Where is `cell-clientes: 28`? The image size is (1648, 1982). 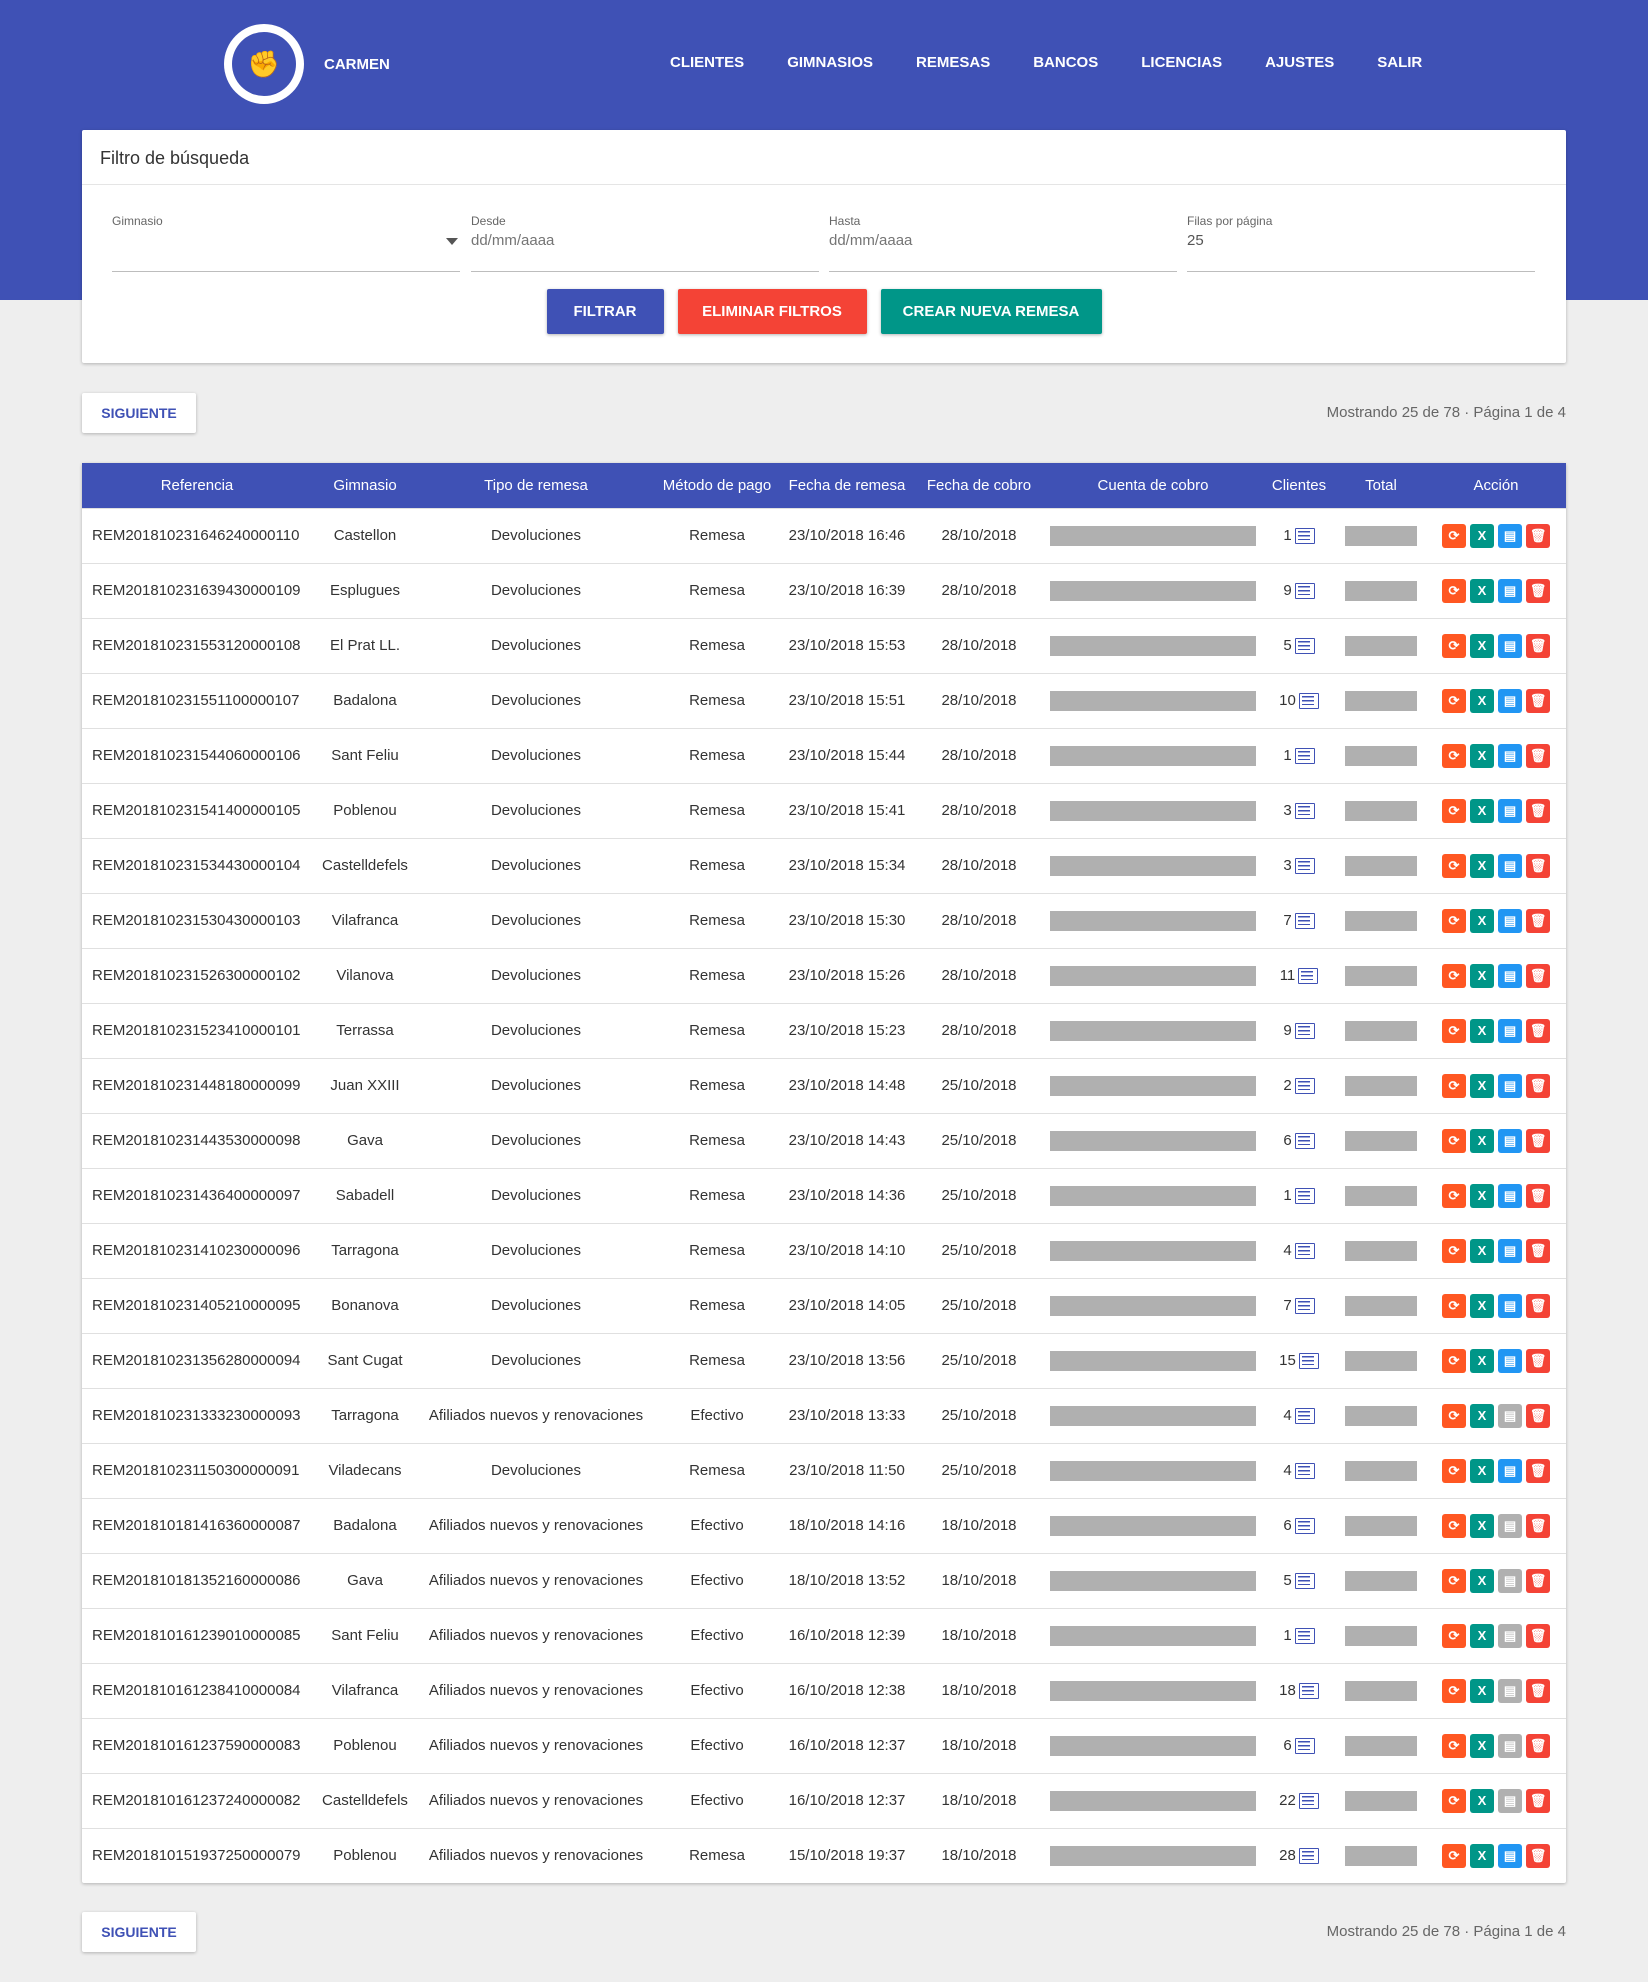
cell-clientes: 28 is located at coordinates (1299, 1855).